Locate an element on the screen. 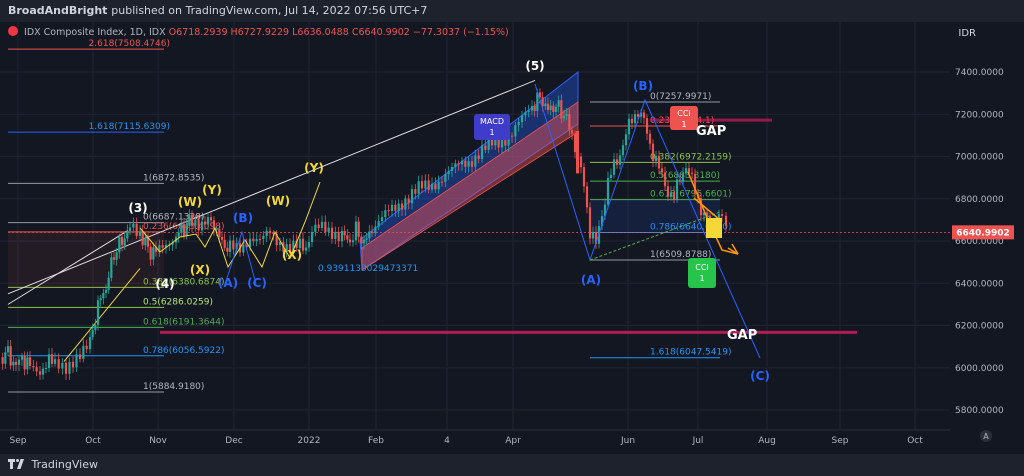 This screenshot has width=1024, height=476. y-tick-label: 7200.0000 is located at coordinates (979, 115).